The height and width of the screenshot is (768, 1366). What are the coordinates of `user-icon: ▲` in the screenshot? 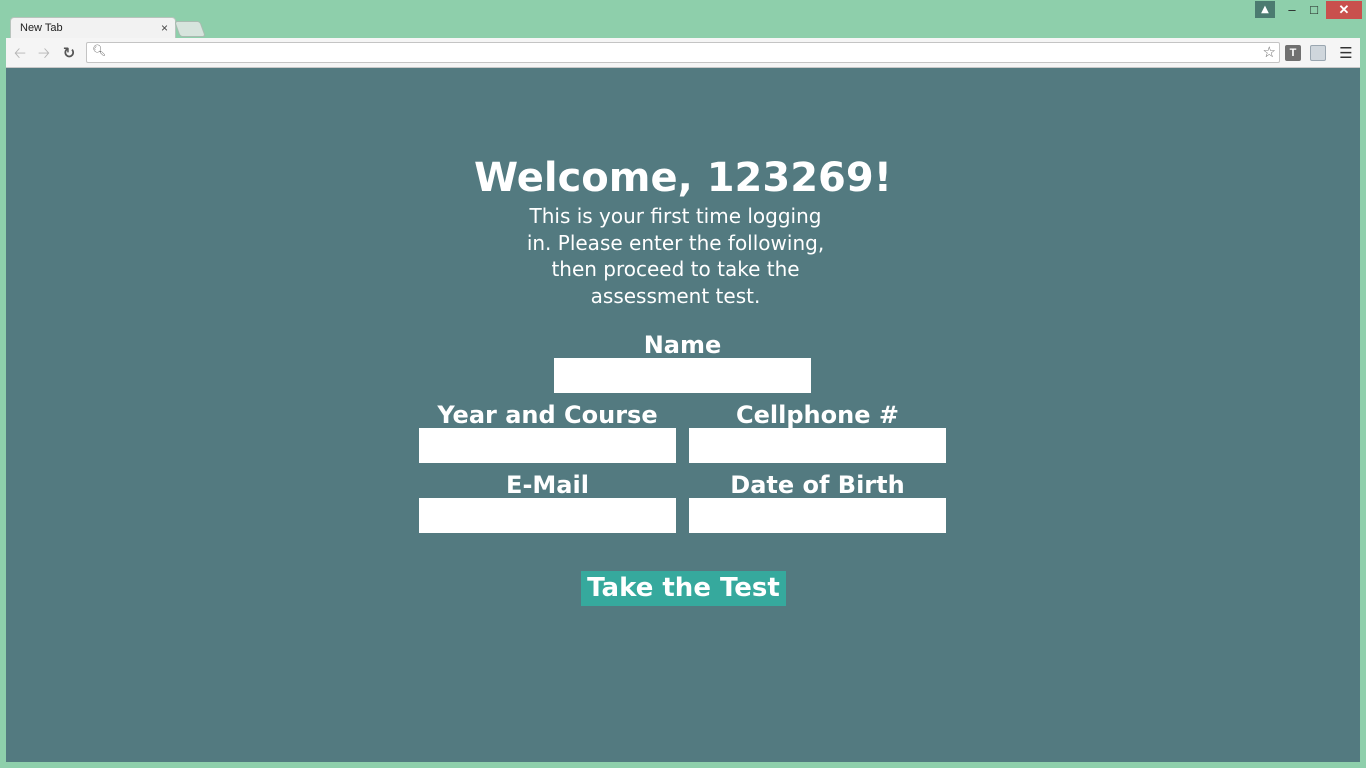 It's located at (1265, 9).